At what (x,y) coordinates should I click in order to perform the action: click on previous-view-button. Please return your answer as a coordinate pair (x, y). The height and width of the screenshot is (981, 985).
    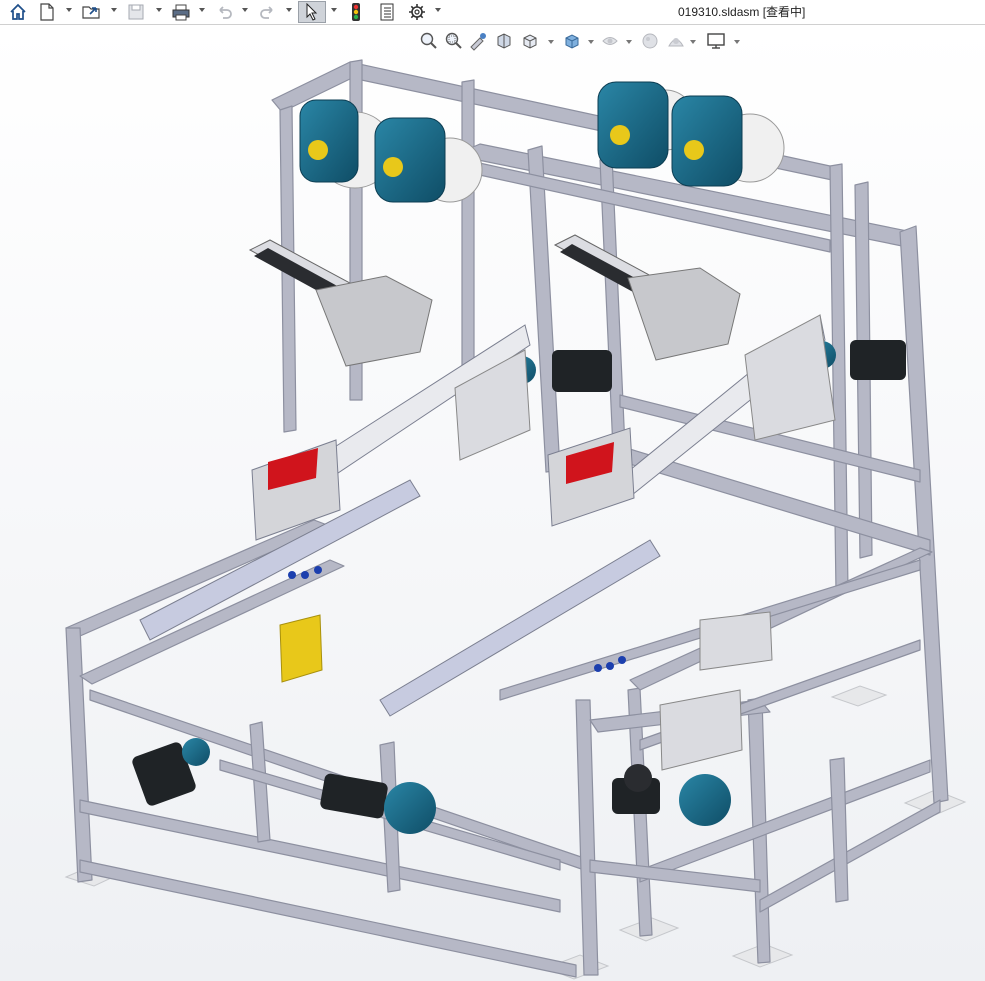
    Looking at the image, I should click on (478, 41).